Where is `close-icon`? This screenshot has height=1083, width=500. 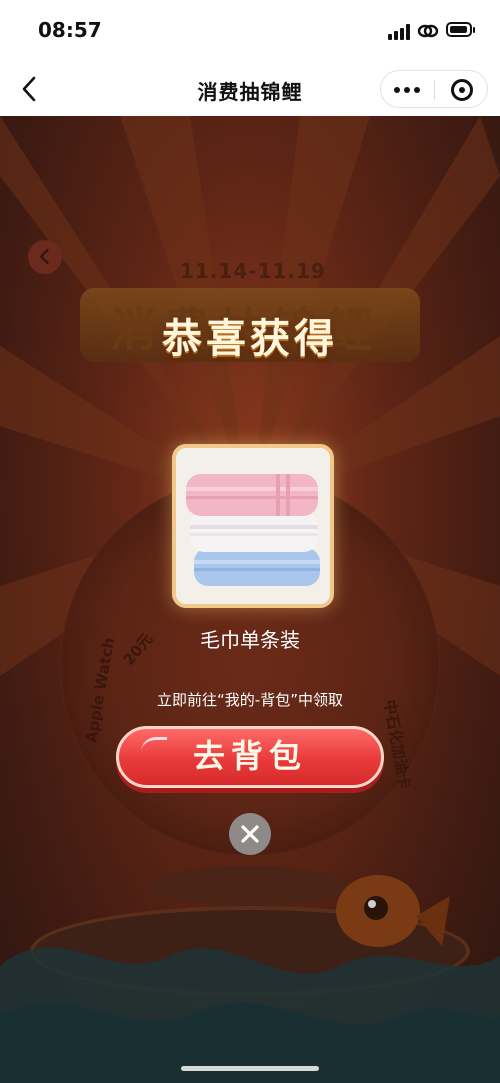
close-icon is located at coordinates (250, 834).